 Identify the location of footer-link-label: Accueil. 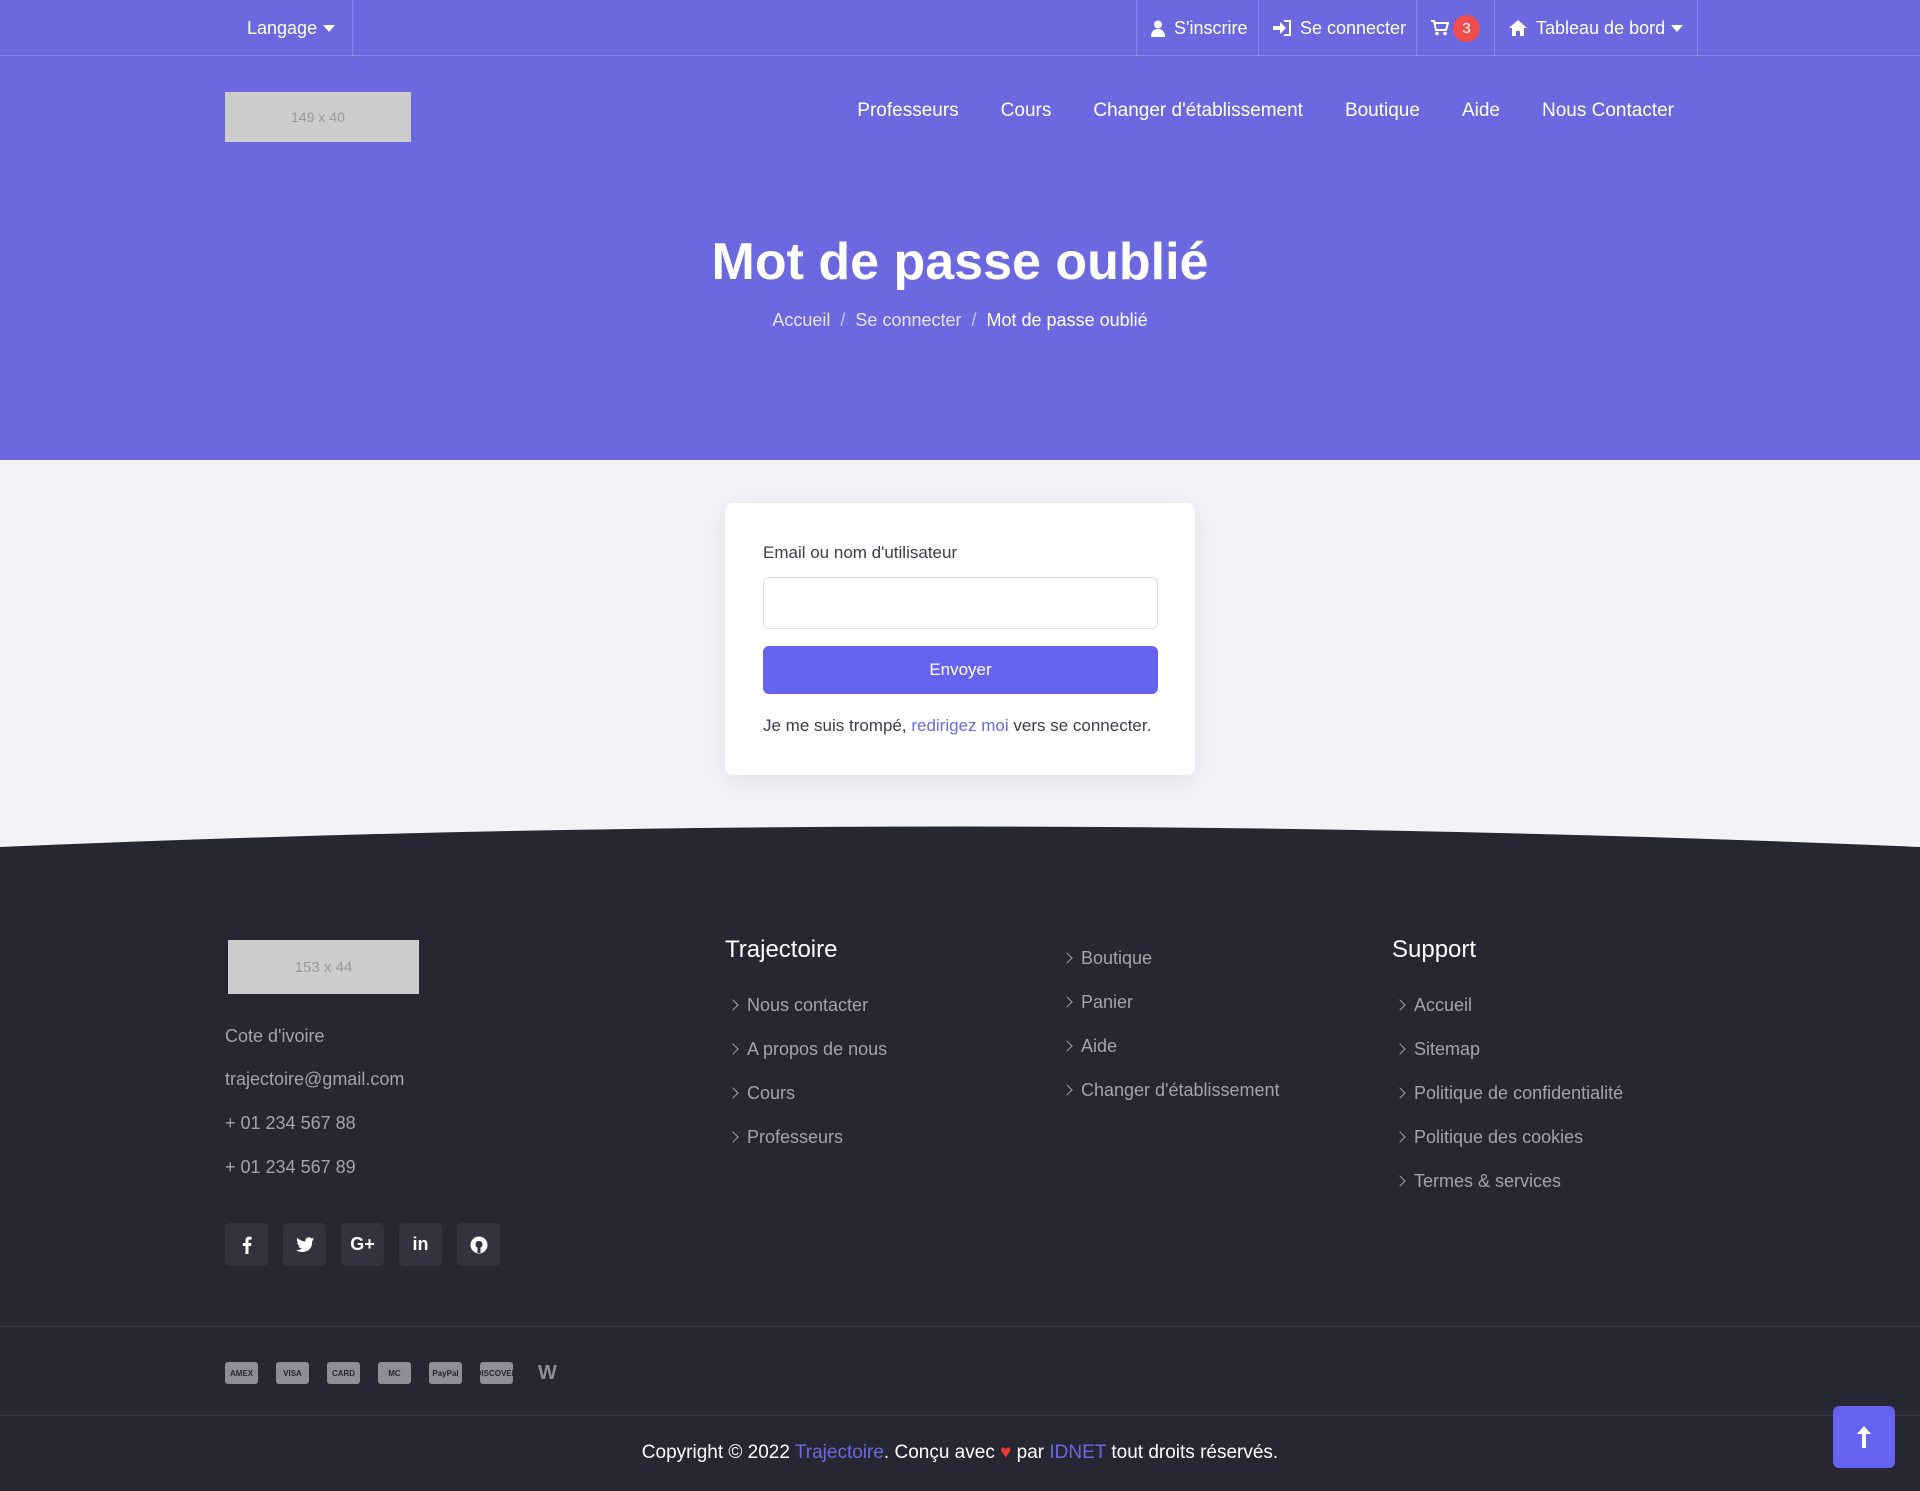
(1443, 1004).